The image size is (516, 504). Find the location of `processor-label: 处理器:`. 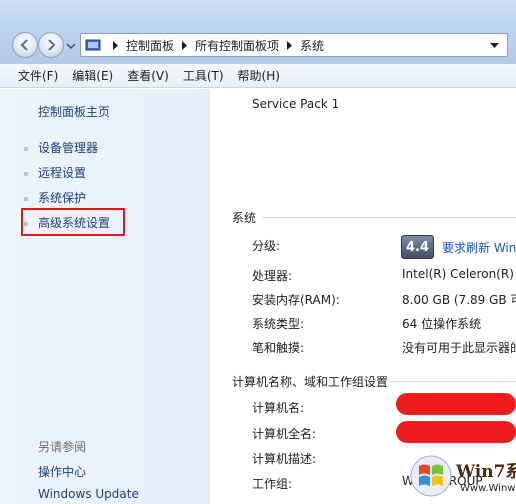

processor-label: 处理器: is located at coordinates (272, 276).